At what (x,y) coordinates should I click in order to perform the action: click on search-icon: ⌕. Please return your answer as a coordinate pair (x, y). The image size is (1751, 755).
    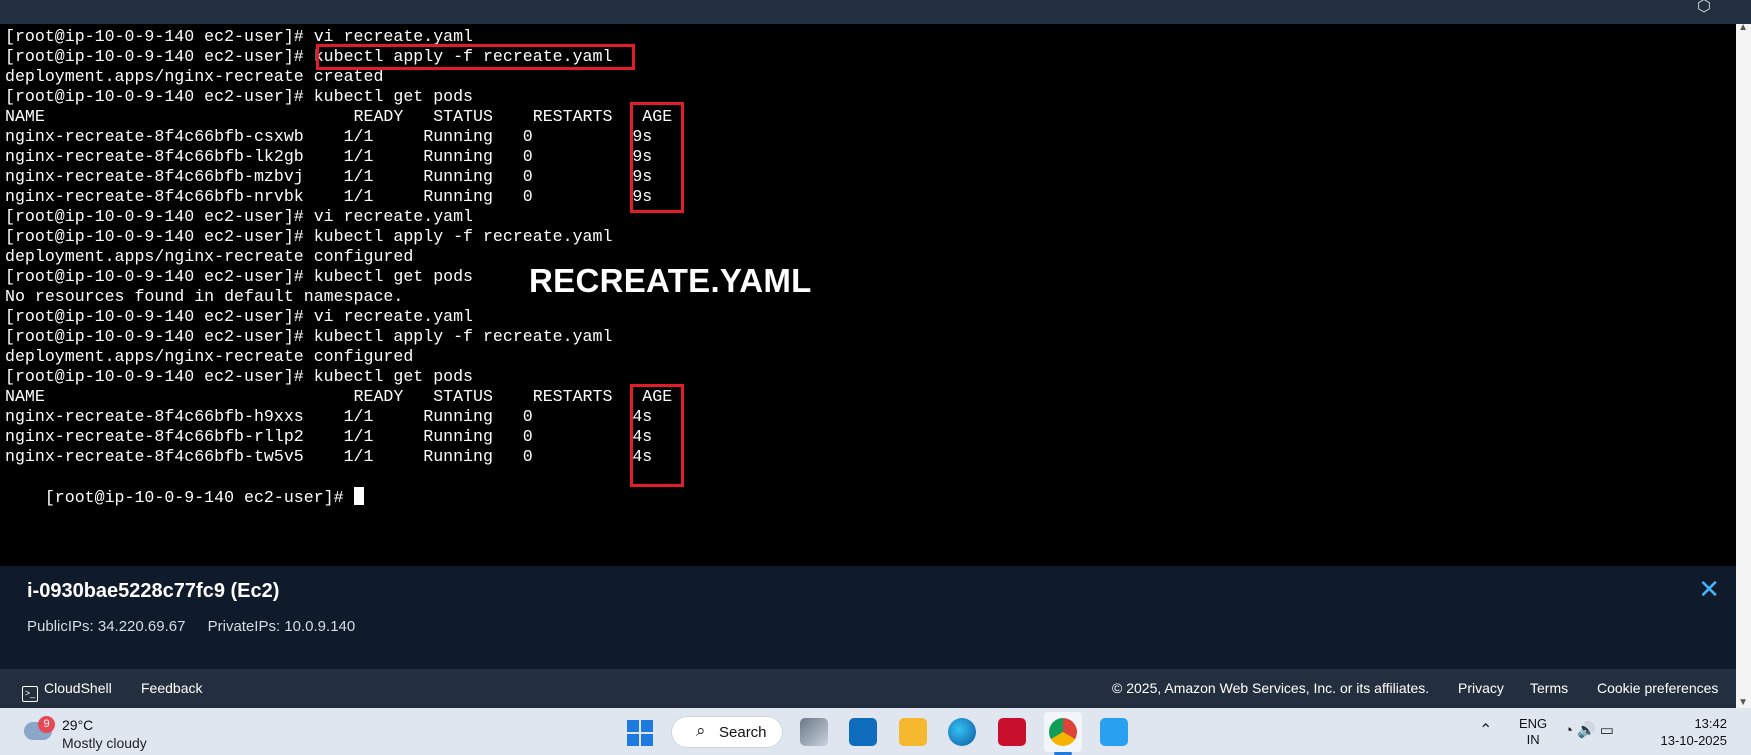
    Looking at the image, I should click on (701, 730).